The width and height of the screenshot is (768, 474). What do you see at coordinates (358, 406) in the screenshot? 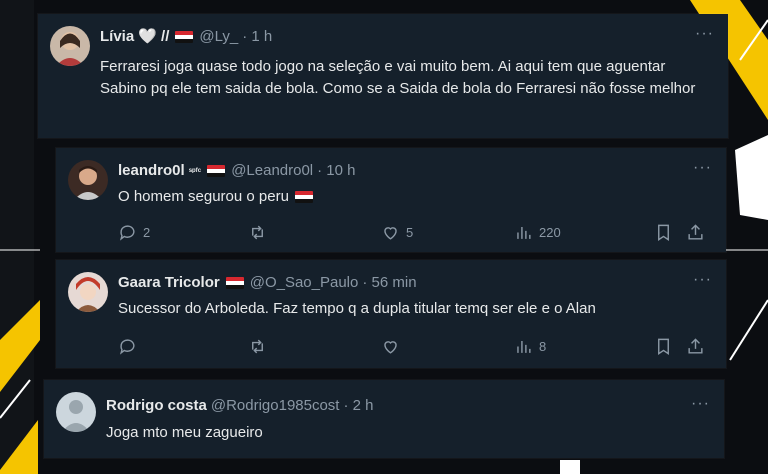
I see `tweet-time: · 2 h` at bounding box center [358, 406].